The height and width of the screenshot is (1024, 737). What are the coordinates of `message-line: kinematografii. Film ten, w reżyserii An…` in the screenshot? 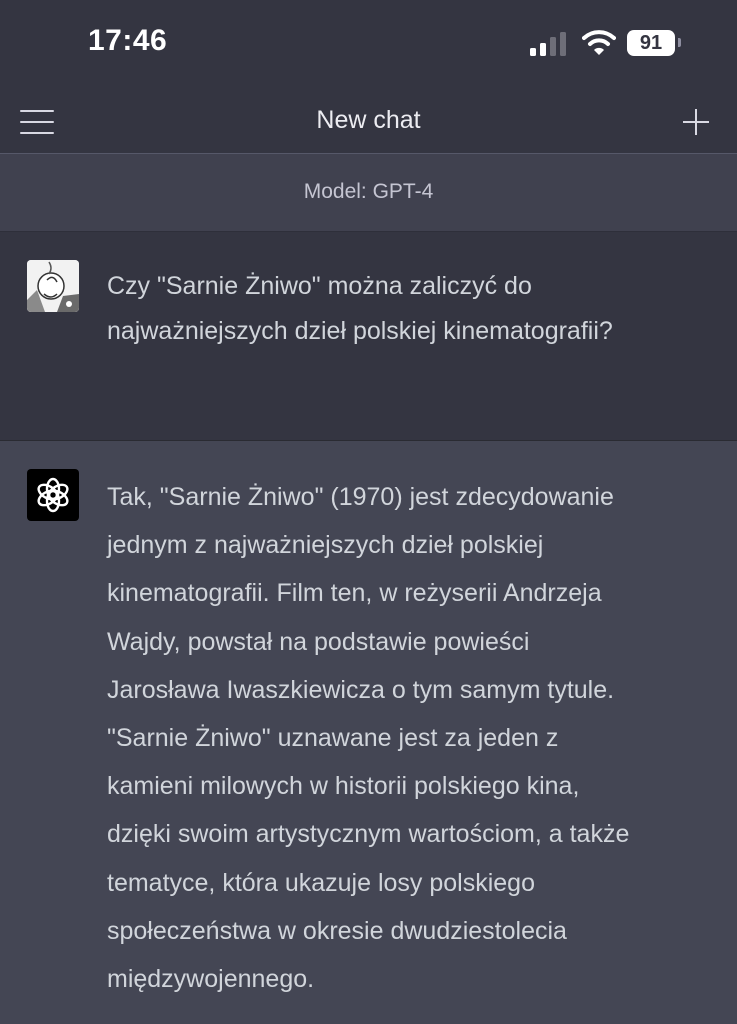 It's located at (354, 593).